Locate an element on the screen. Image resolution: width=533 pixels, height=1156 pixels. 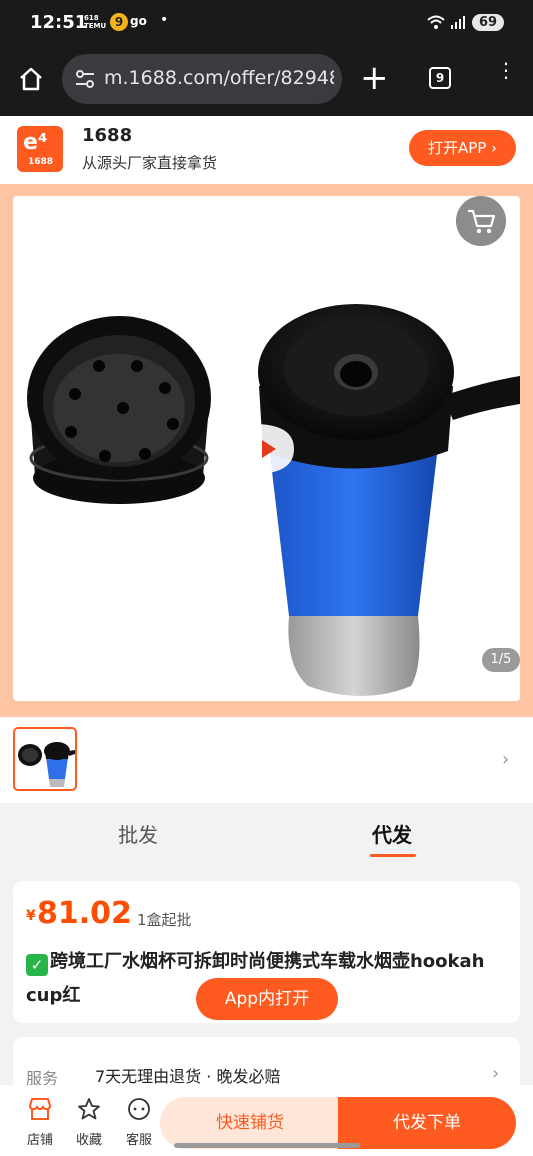
service-text: 7天无理由退货 · 晚发必赔 is located at coordinates (188, 1076).